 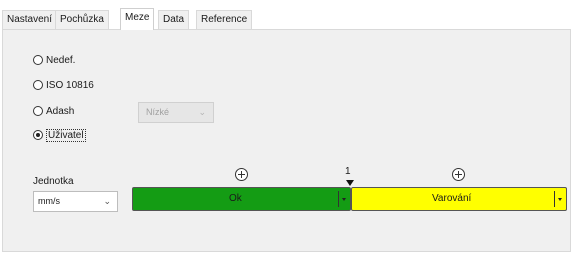 I want to click on unit-value: mm/s, so click(x=49, y=201).